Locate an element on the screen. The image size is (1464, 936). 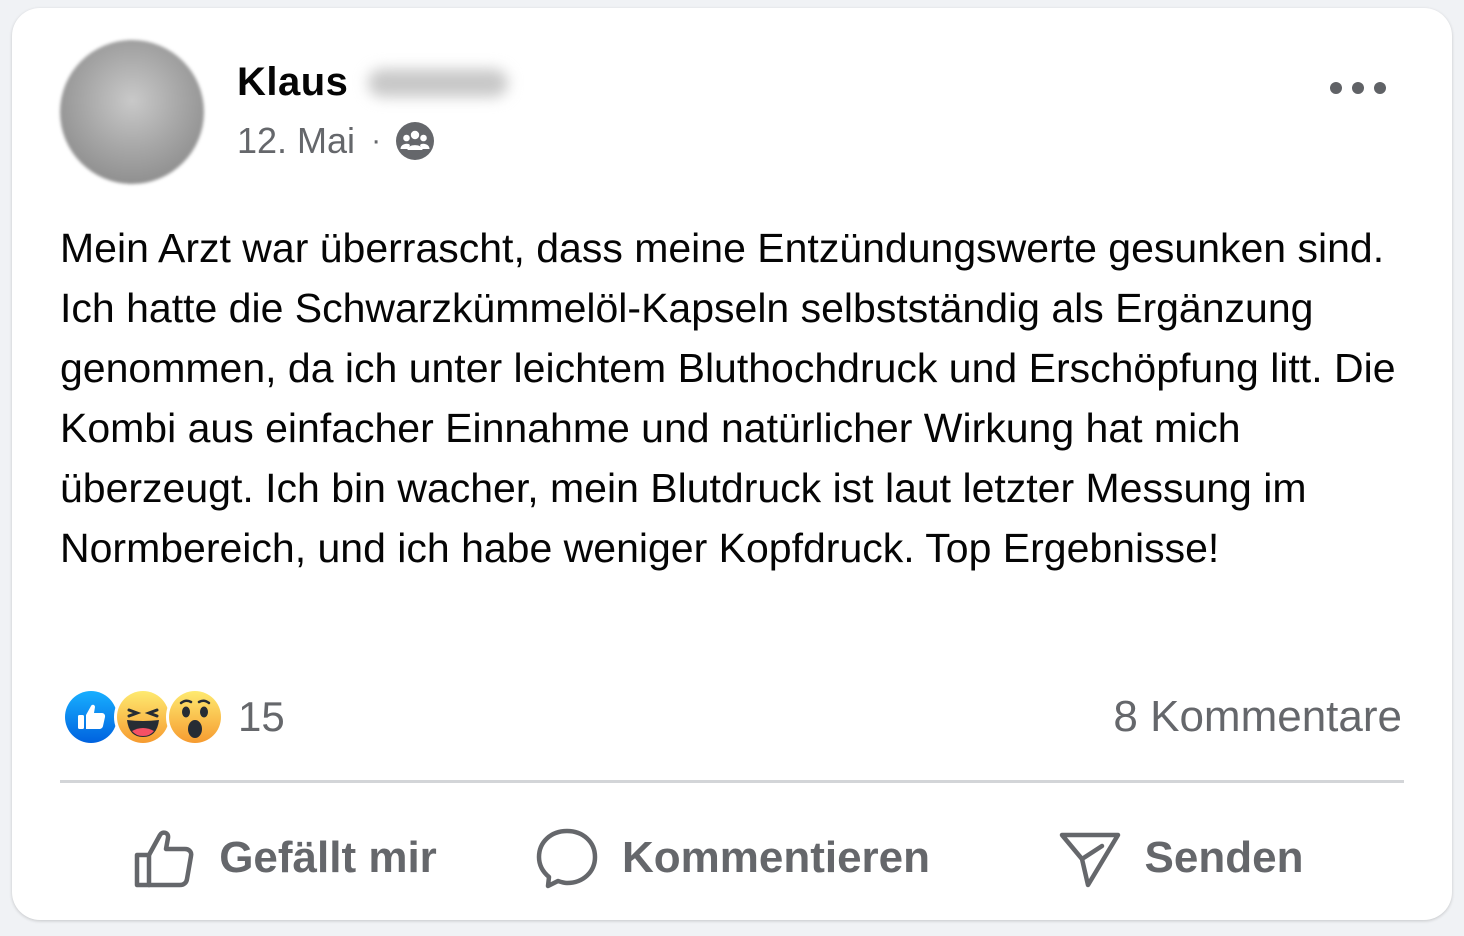
thumbs-up-icon is located at coordinates (164, 859).